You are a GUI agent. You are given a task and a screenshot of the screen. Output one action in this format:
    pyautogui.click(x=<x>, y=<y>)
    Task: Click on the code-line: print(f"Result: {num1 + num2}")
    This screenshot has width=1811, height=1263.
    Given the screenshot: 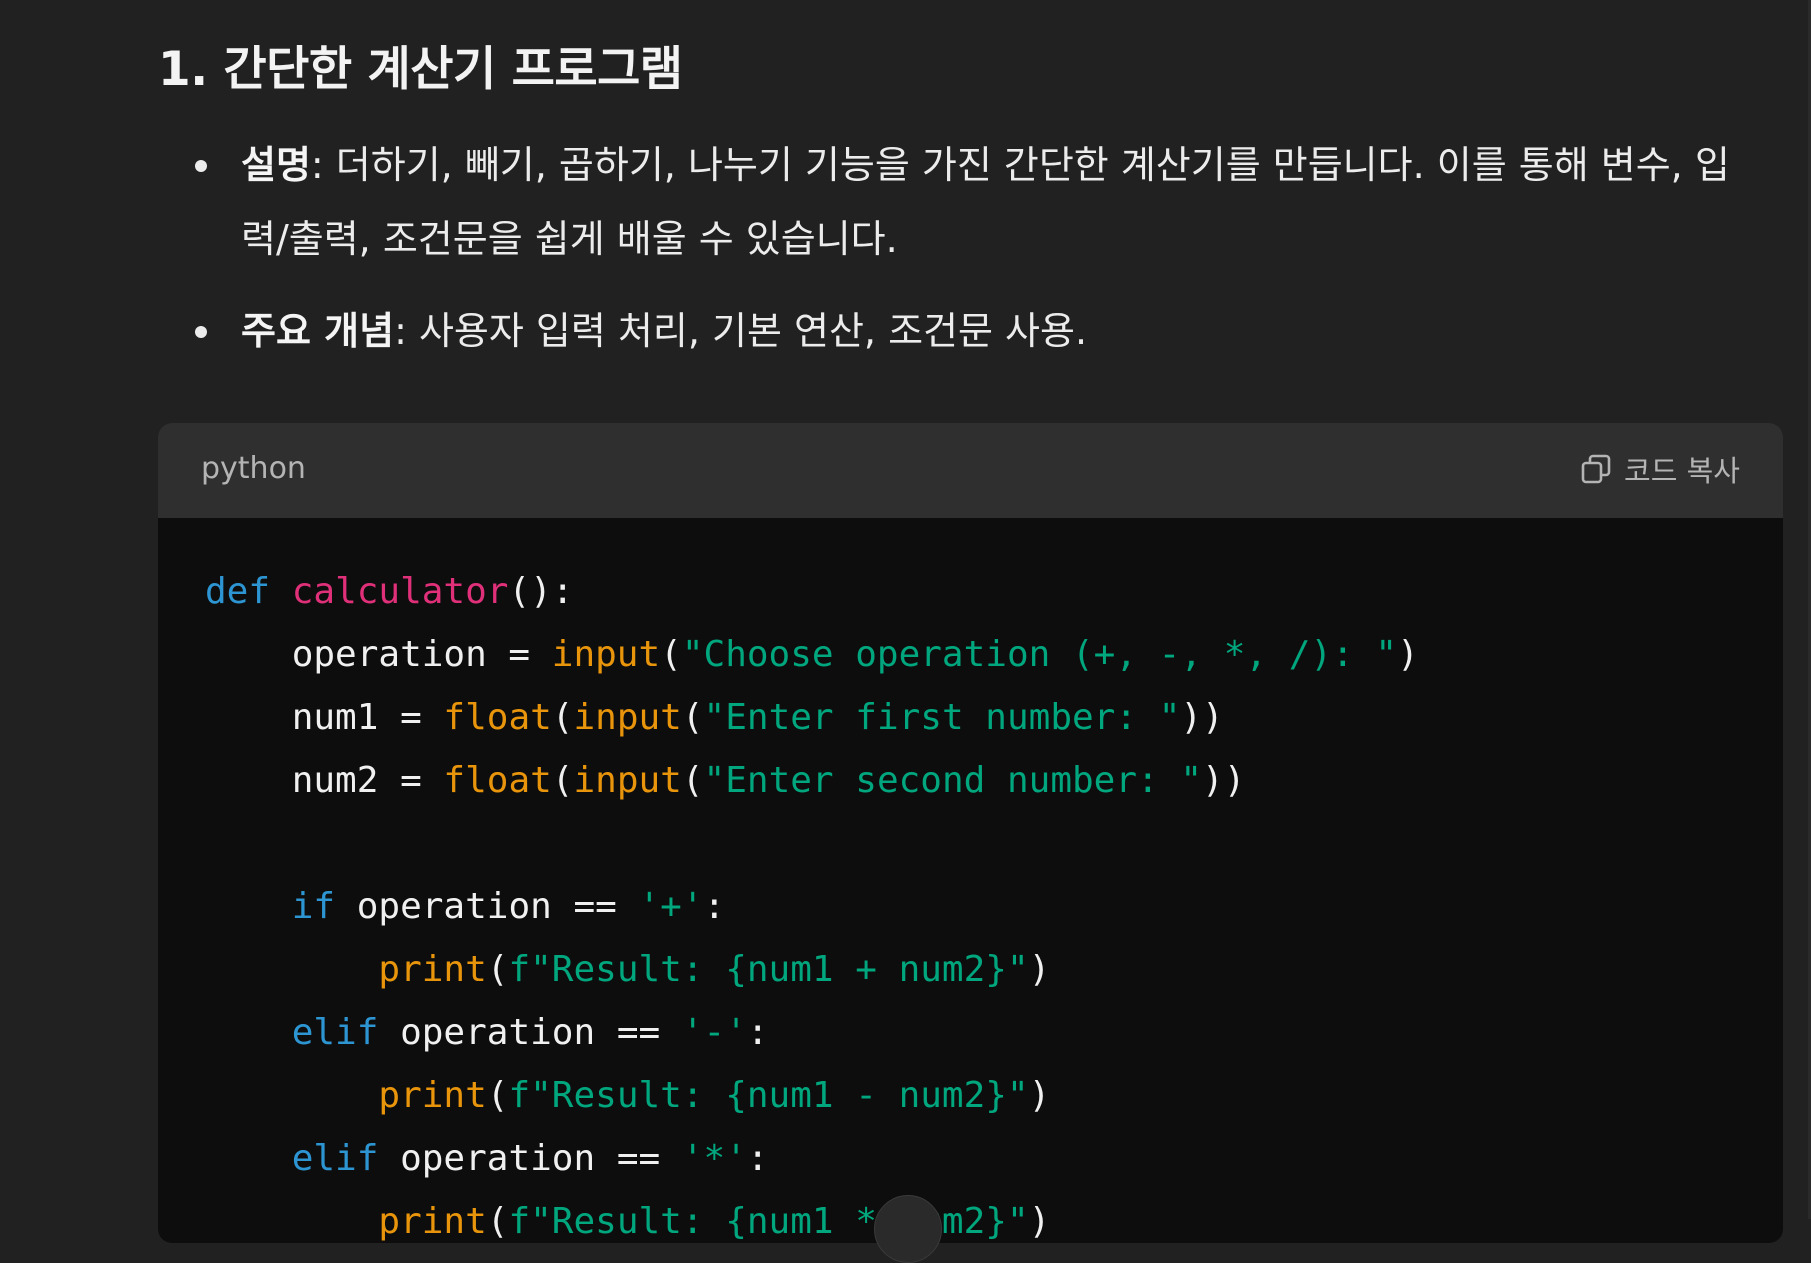 What is the action you would take?
    pyautogui.click(x=627, y=969)
    